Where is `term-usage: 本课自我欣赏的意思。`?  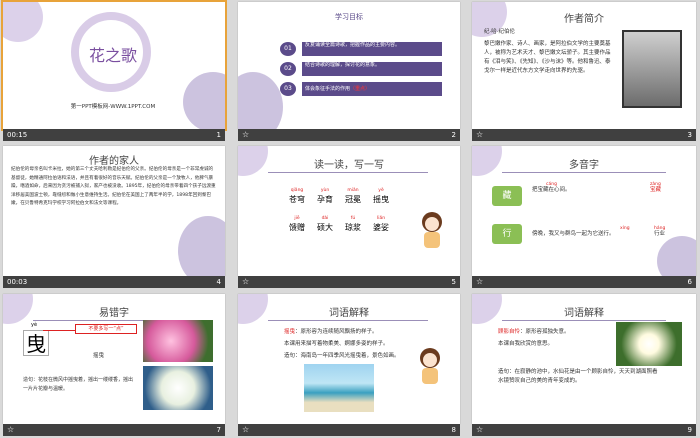
term-usage: 本课自我欣赏的意思。 is located at coordinates (526, 344).